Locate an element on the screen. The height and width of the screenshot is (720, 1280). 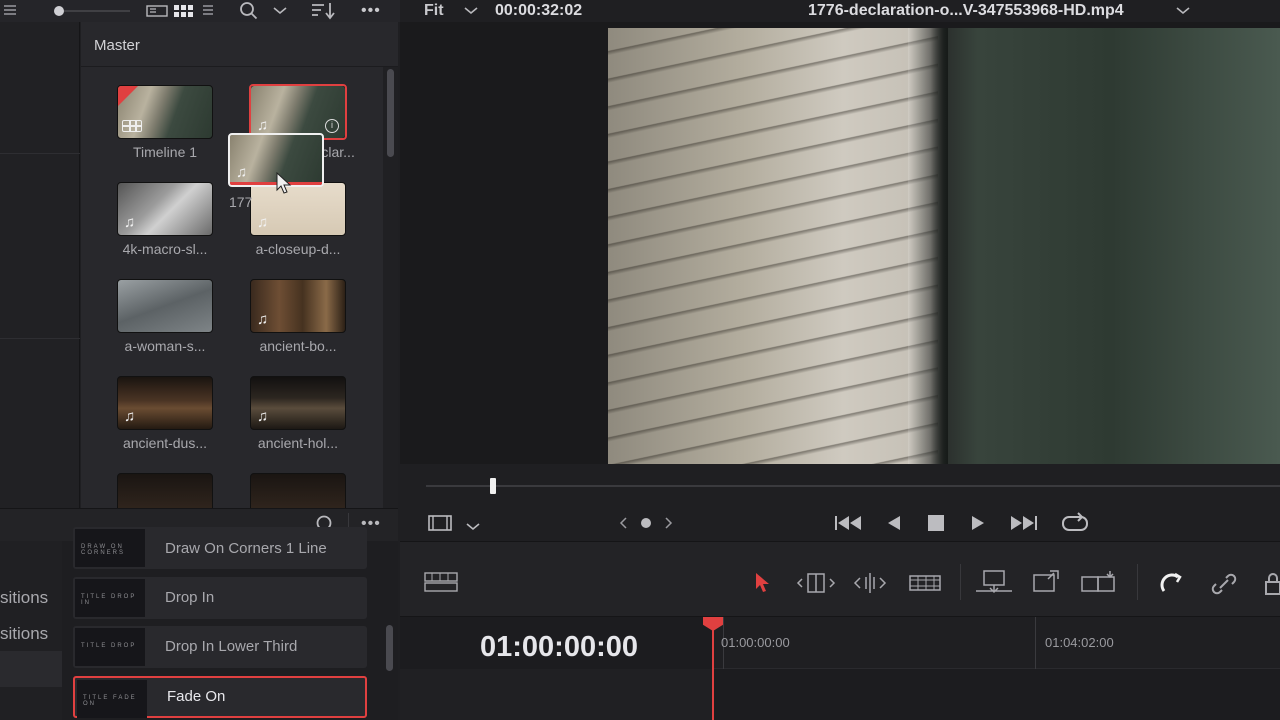
list-view-icon is located at coordinates (10, 11).